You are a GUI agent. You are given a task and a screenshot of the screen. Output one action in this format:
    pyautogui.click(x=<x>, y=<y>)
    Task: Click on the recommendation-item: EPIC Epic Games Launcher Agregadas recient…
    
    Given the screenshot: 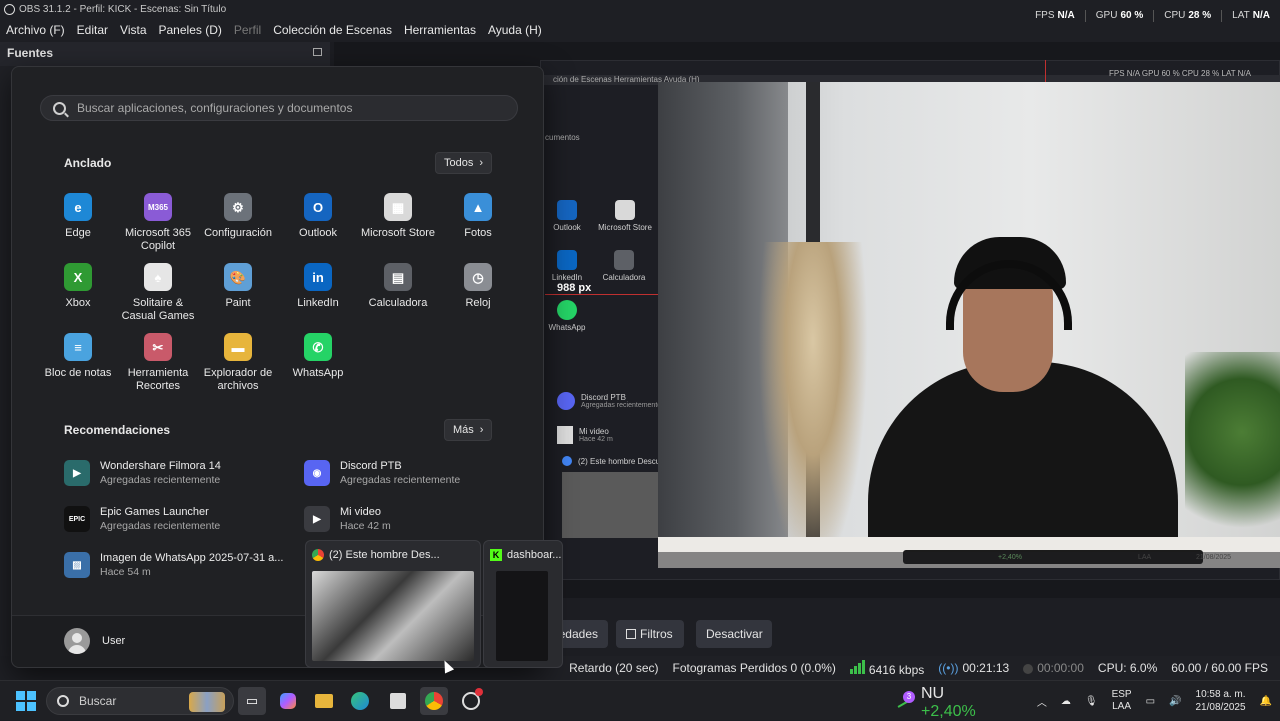 What is the action you would take?
    pyautogui.click(x=142, y=519)
    